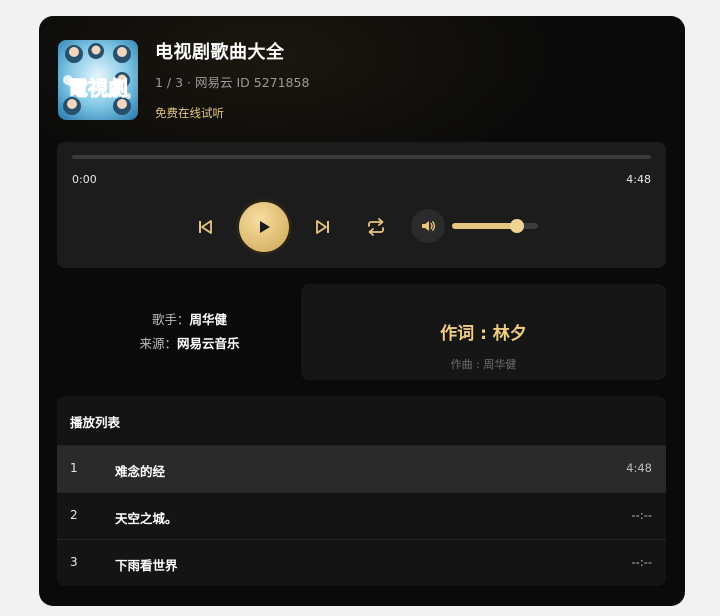 This screenshot has width=720, height=616. What do you see at coordinates (638, 179) in the screenshot?
I see `total-time: 4:48` at bounding box center [638, 179].